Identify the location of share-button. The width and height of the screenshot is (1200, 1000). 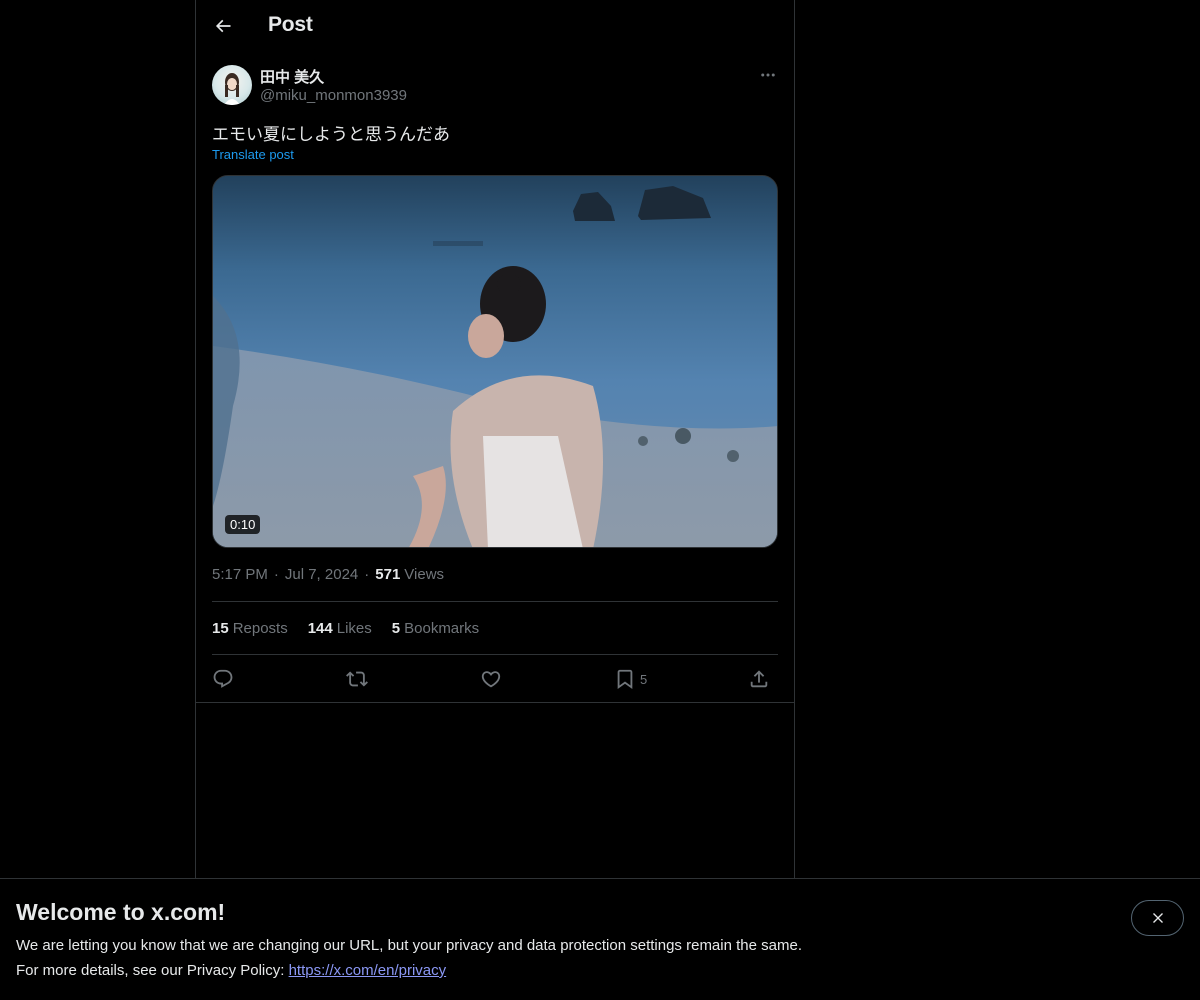
(759, 679).